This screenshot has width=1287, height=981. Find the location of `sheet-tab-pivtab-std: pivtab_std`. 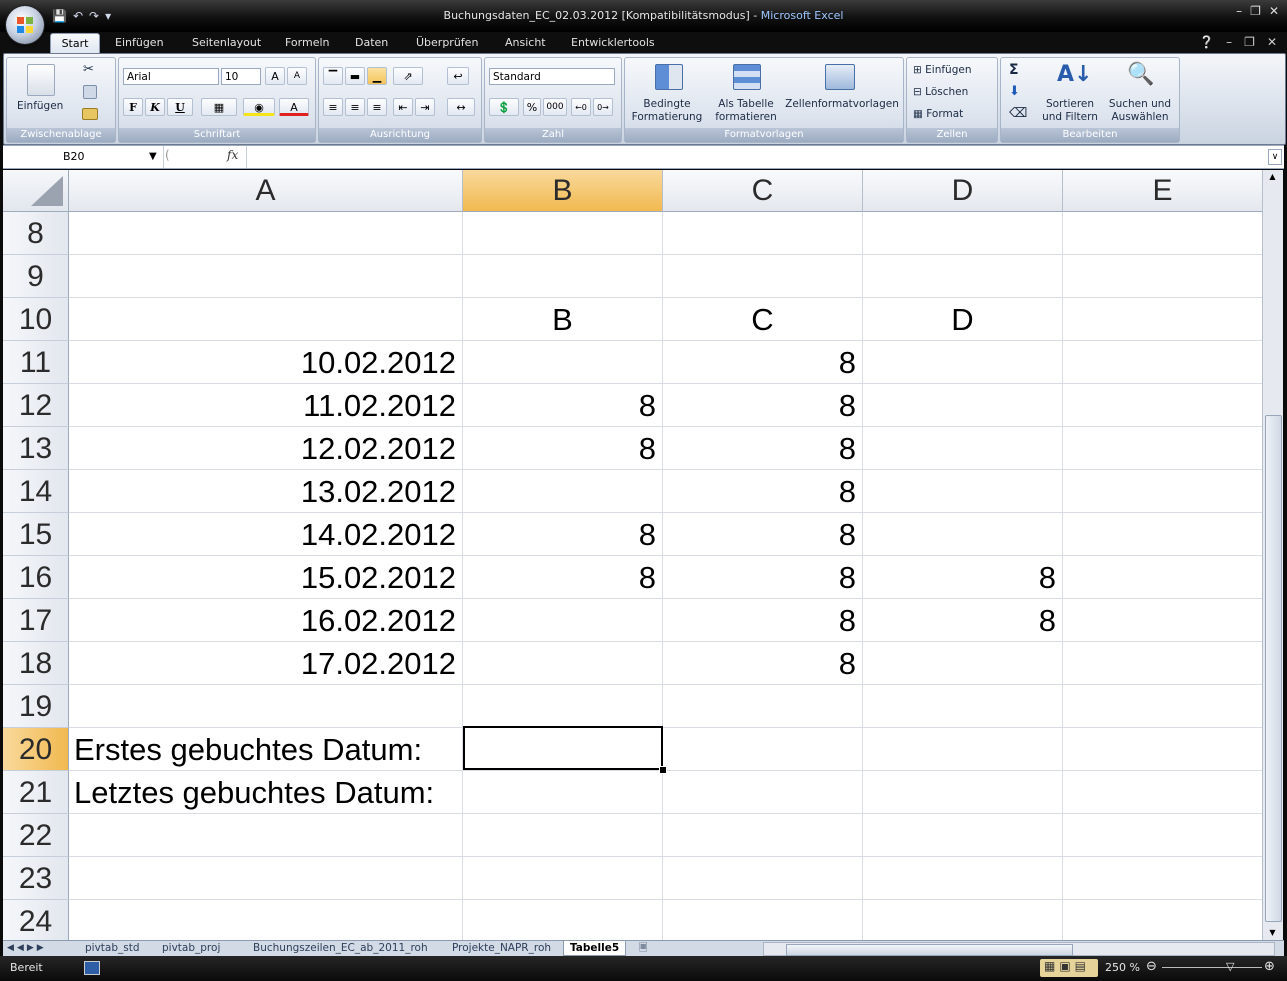

sheet-tab-pivtab-std: pivtab_std is located at coordinates (112, 948).